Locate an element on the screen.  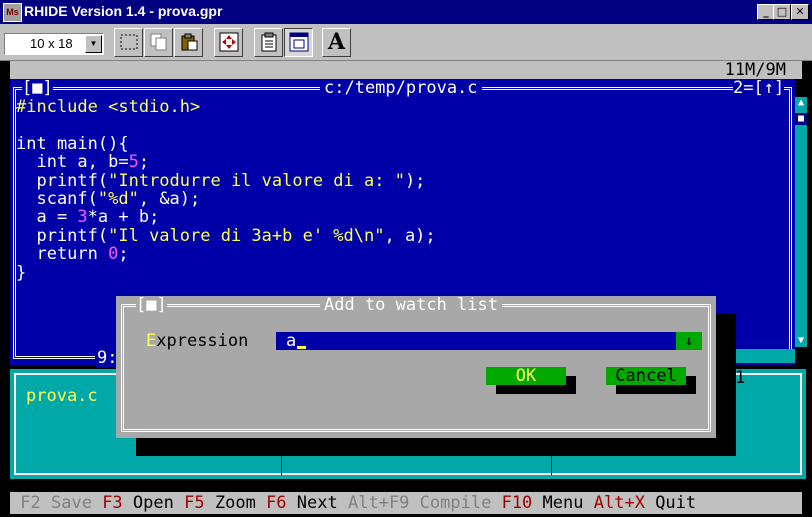
code-line: a = 3*a + b; is located at coordinates (88, 217).